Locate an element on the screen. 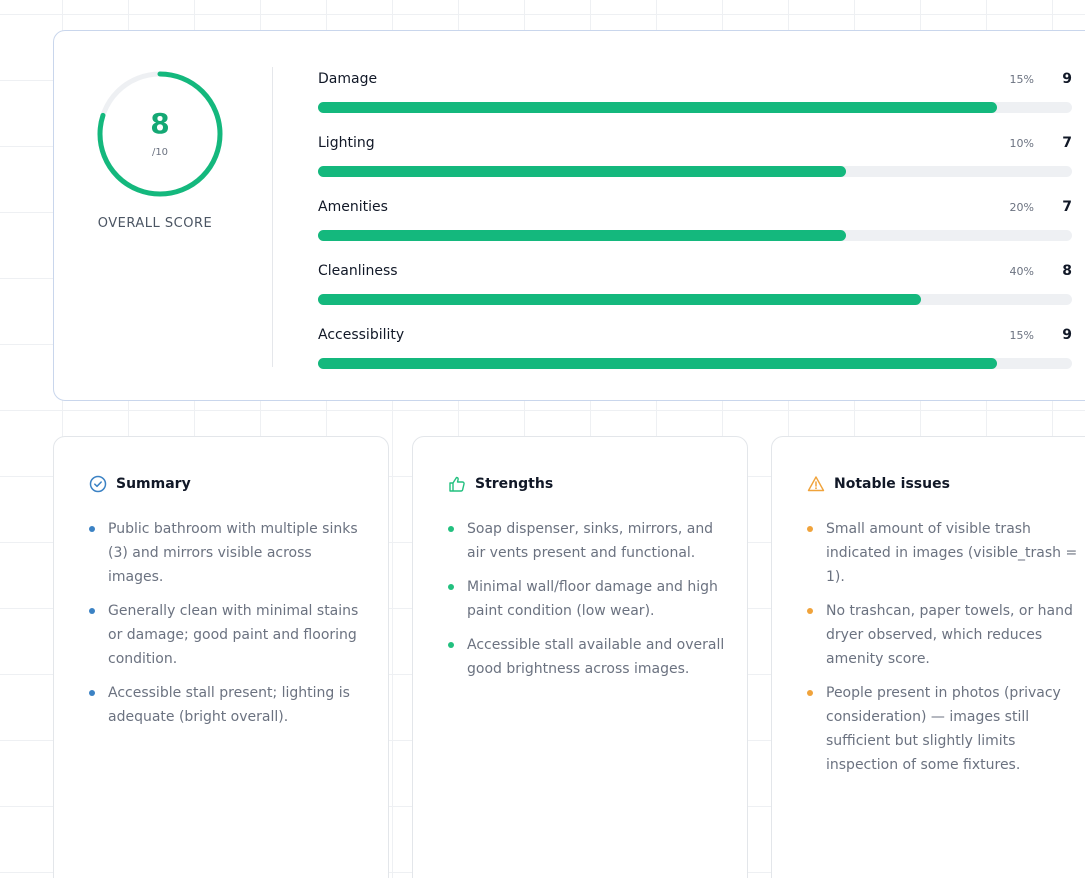  metric-cleanliness: Cleanliness 40% 8 is located at coordinates (695, 295).